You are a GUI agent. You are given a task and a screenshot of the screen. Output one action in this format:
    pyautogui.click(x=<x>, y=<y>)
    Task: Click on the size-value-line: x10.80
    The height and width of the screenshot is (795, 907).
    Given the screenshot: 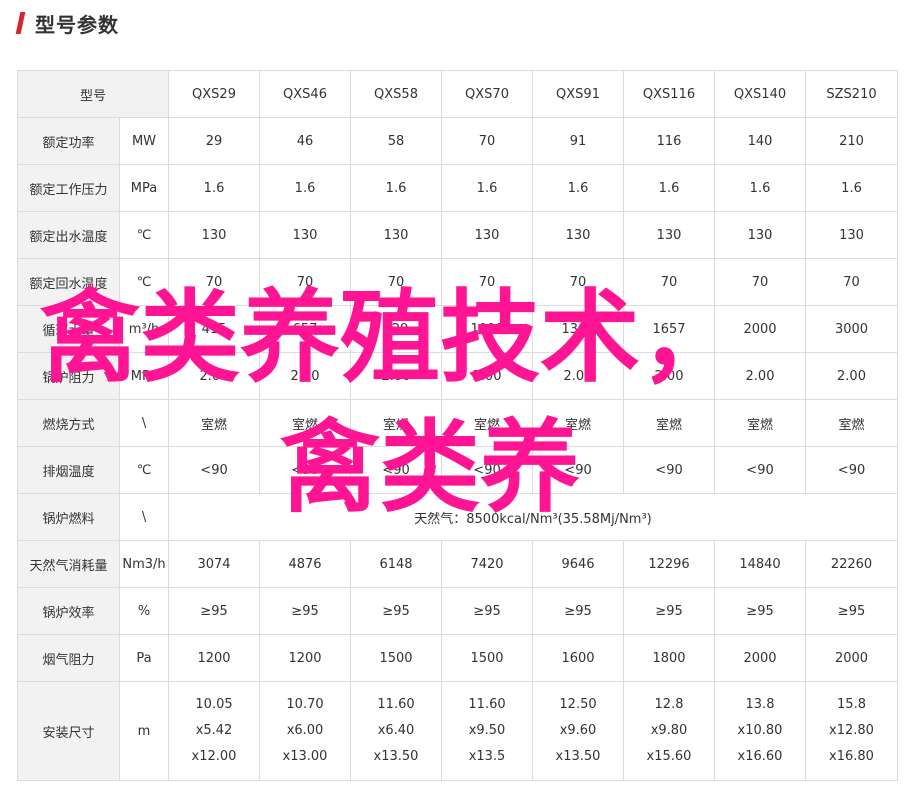 What is the action you would take?
    pyautogui.click(x=760, y=730)
    